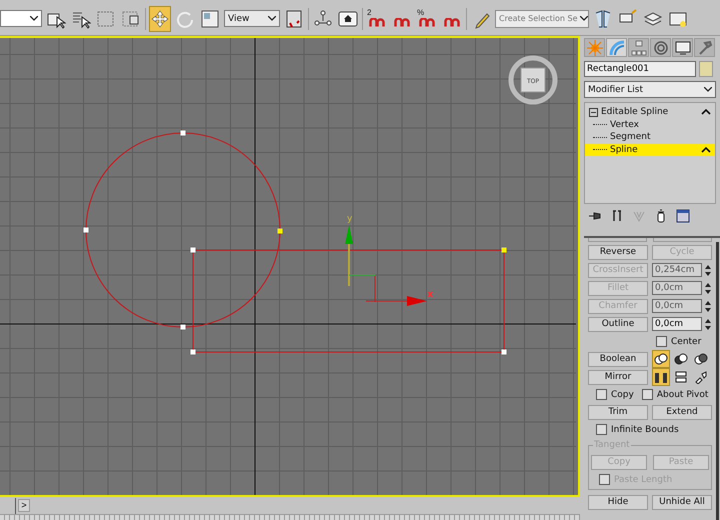 This screenshot has width=720, height=520. I want to click on move-icon, so click(160, 18).